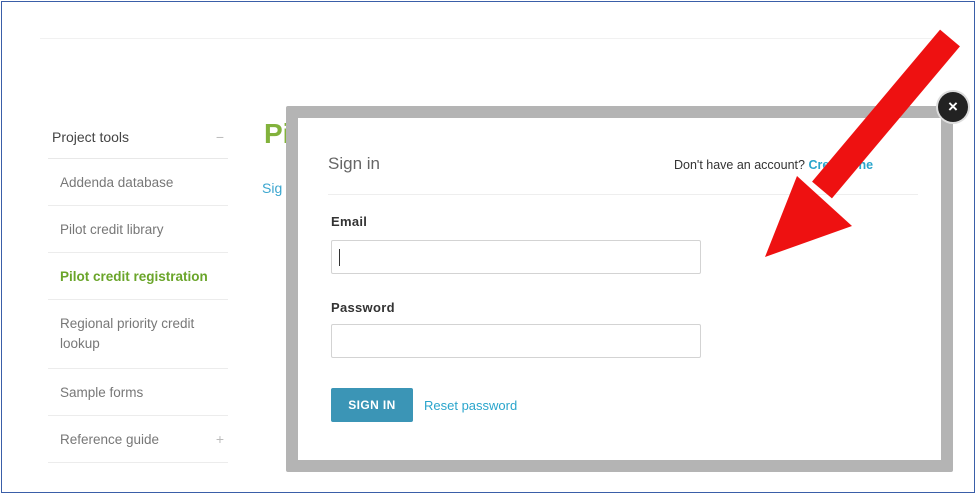  Describe the element at coordinates (272, 188) in the screenshot. I see `page-sign-in-link: Sig` at that location.